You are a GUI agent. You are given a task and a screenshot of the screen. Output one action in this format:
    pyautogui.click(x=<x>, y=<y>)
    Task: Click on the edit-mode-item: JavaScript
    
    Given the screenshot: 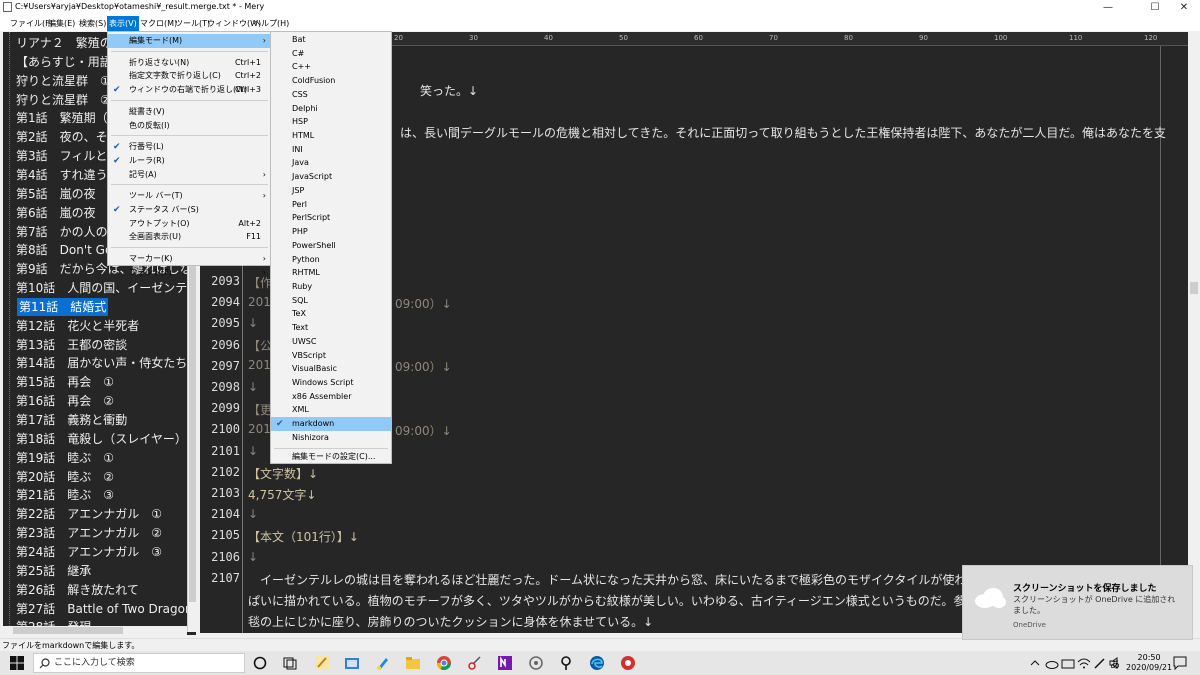 What is the action you would take?
    pyautogui.click(x=331, y=177)
    